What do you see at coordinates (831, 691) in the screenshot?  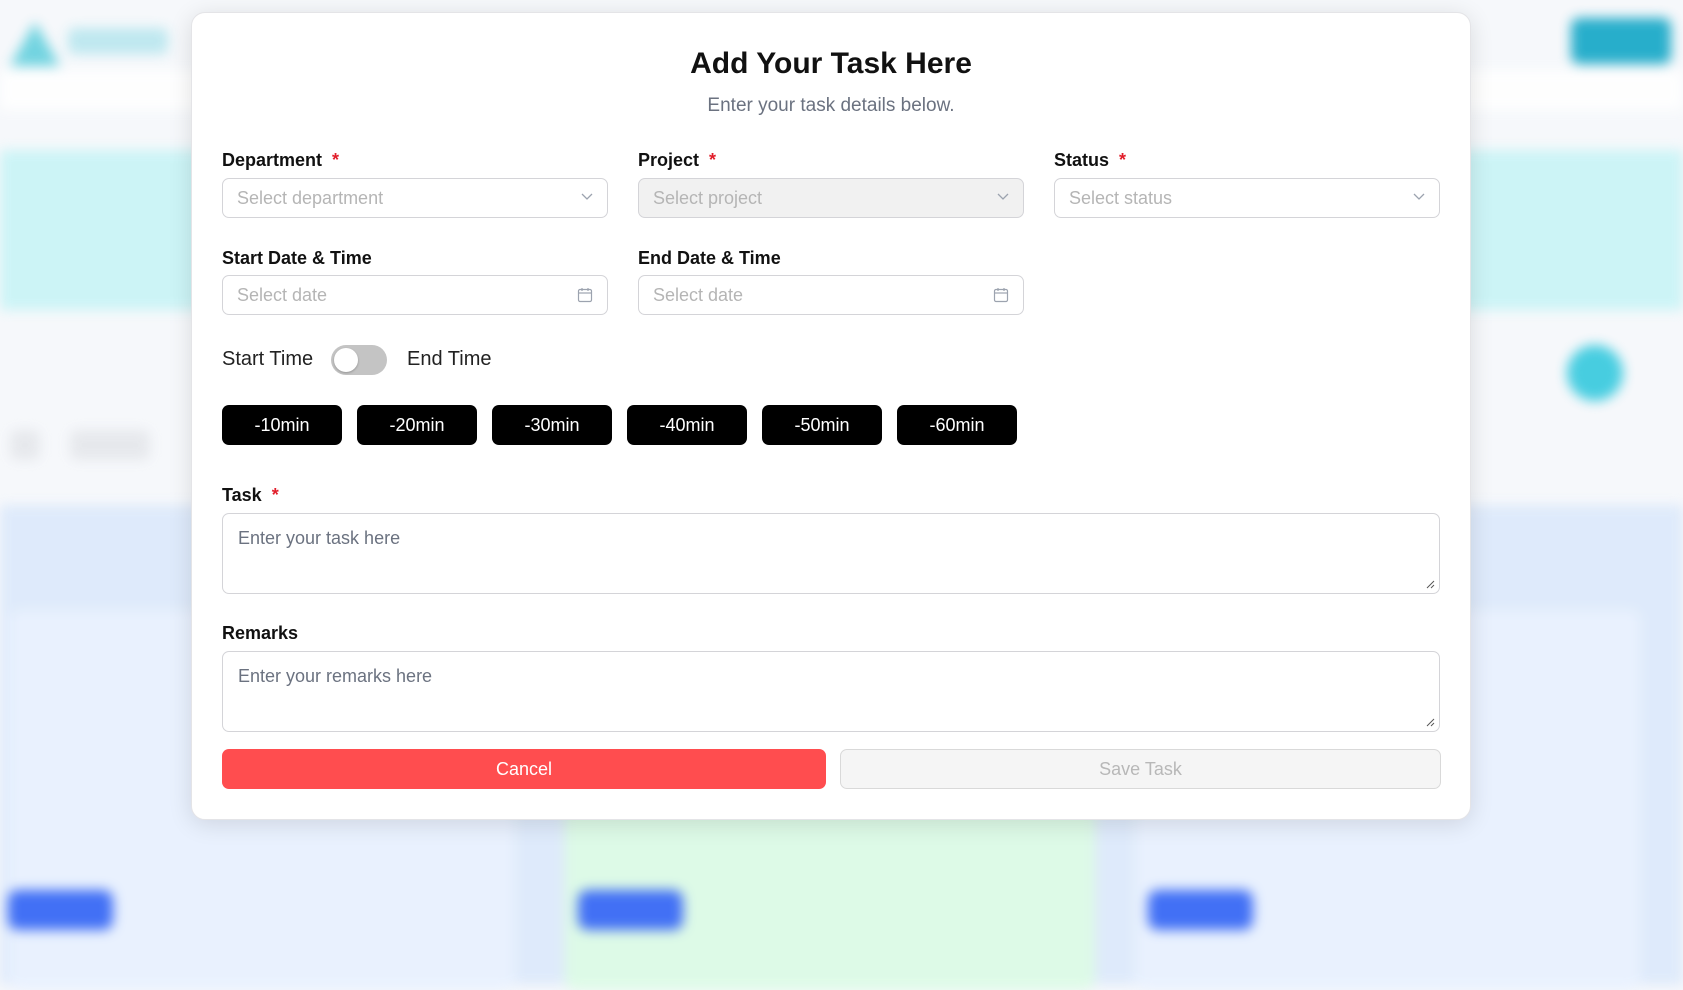 I see `remarks-textarea: Enter your remarks here` at bounding box center [831, 691].